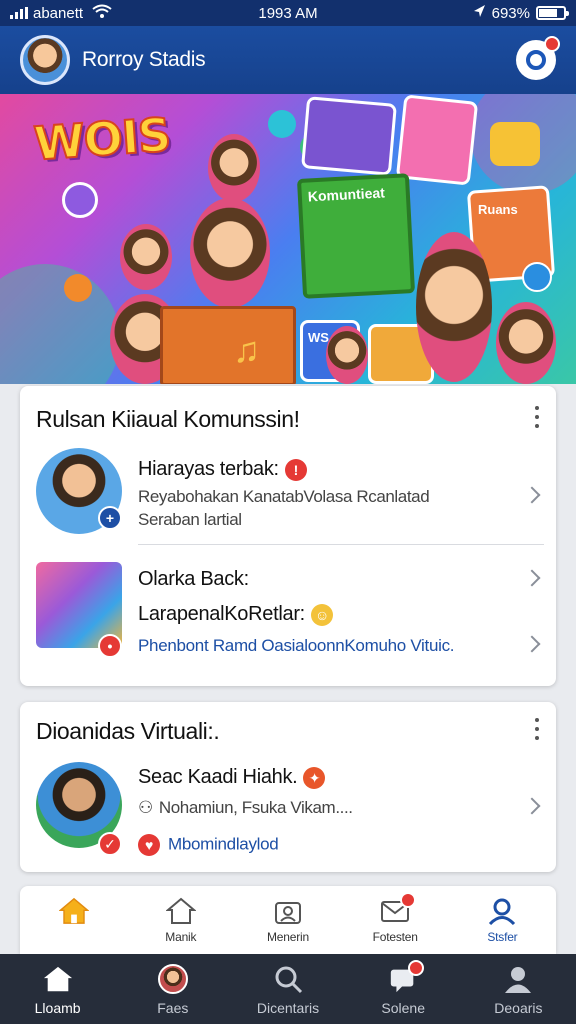 The height and width of the screenshot is (1024, 576). Describe the element at coordinates (57, 1008) in the screenshot. I see `tab-label: Lloamb` at that location.